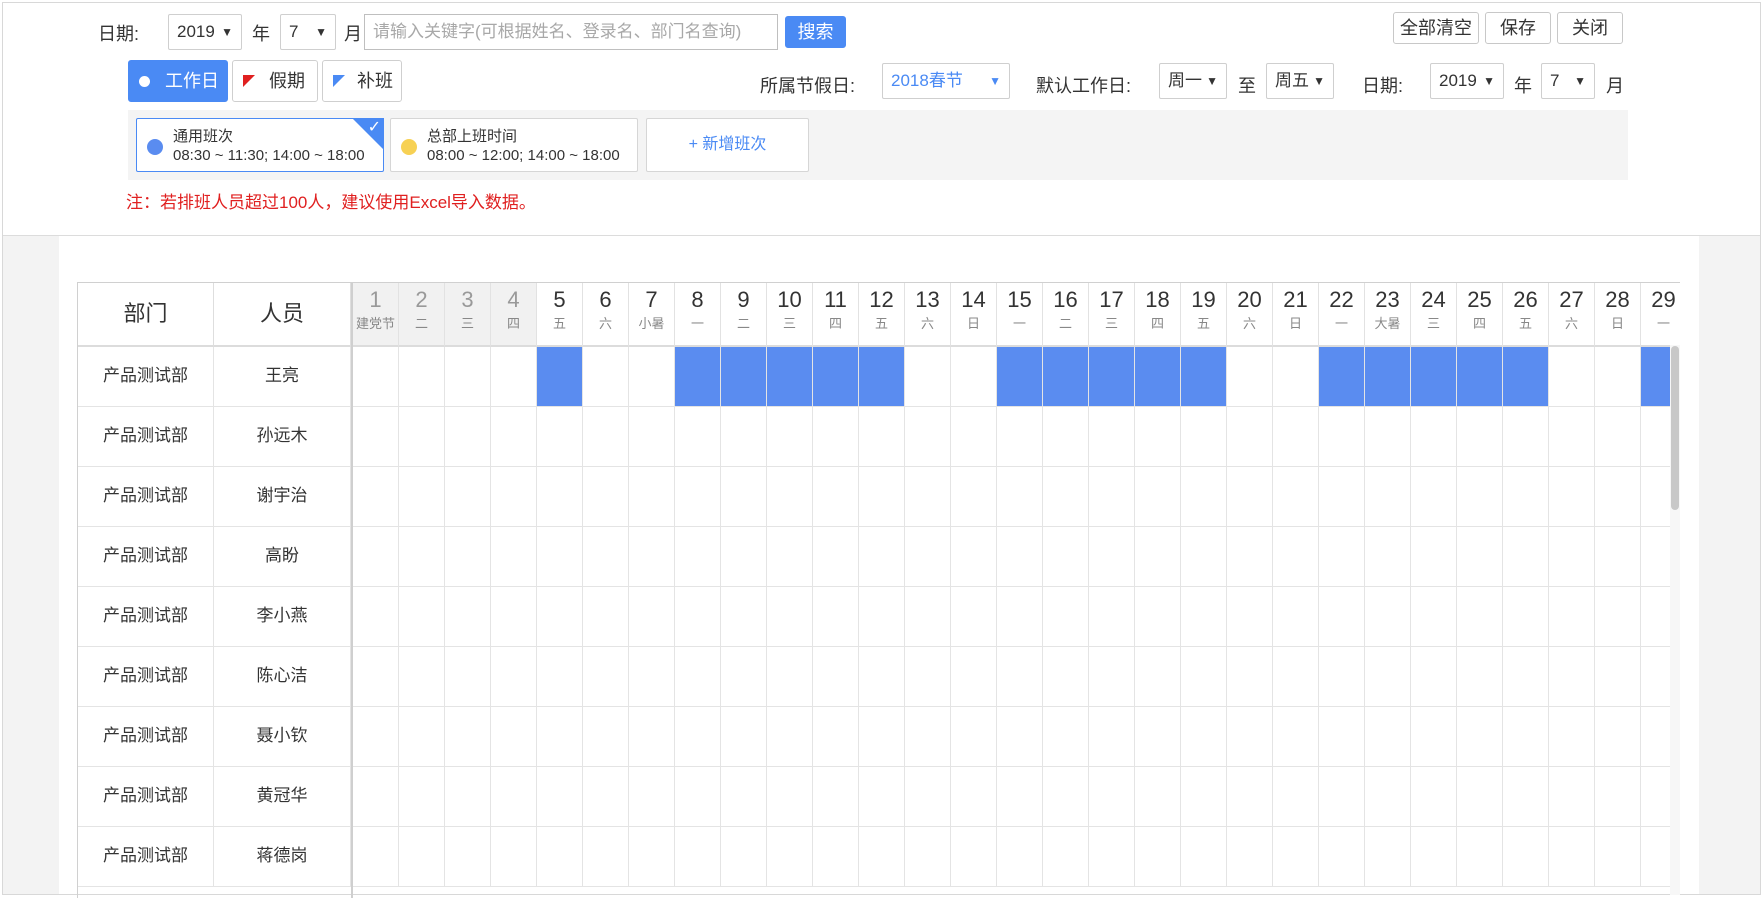 Image resolution: width=1763 pixels, height=898 pixels. What do you see at coordinates (1193, 81) in the screenshot?
I see `workday-from-select: 周一 ▼` at bounding box center [1193, 81].